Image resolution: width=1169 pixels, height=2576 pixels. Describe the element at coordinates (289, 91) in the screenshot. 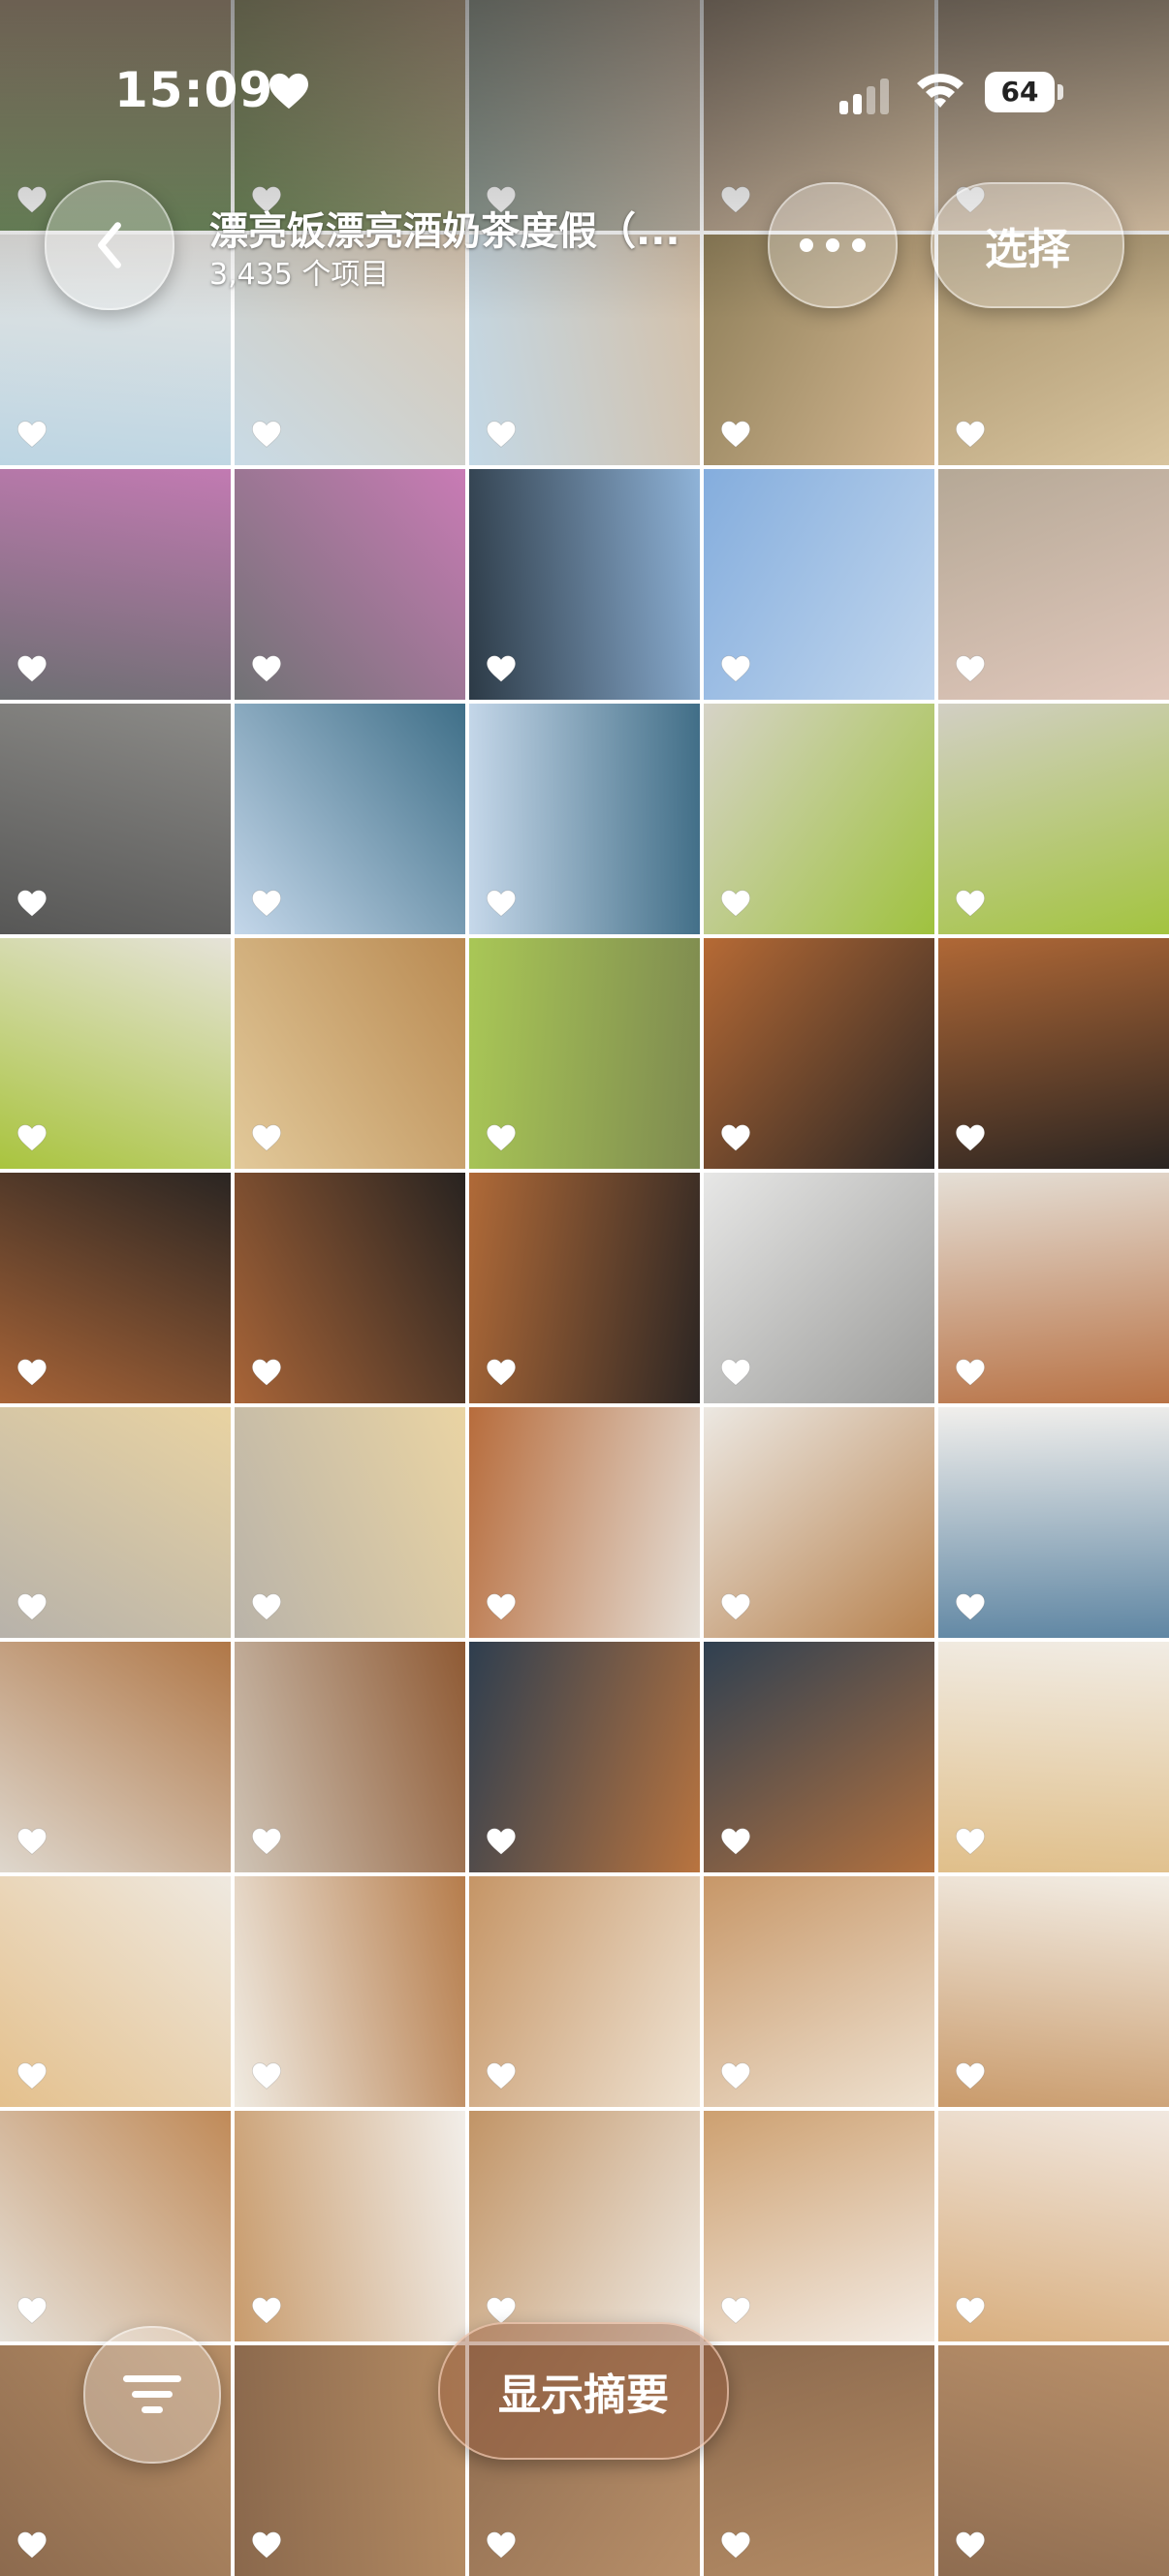

I see `heart-icon` at that location.